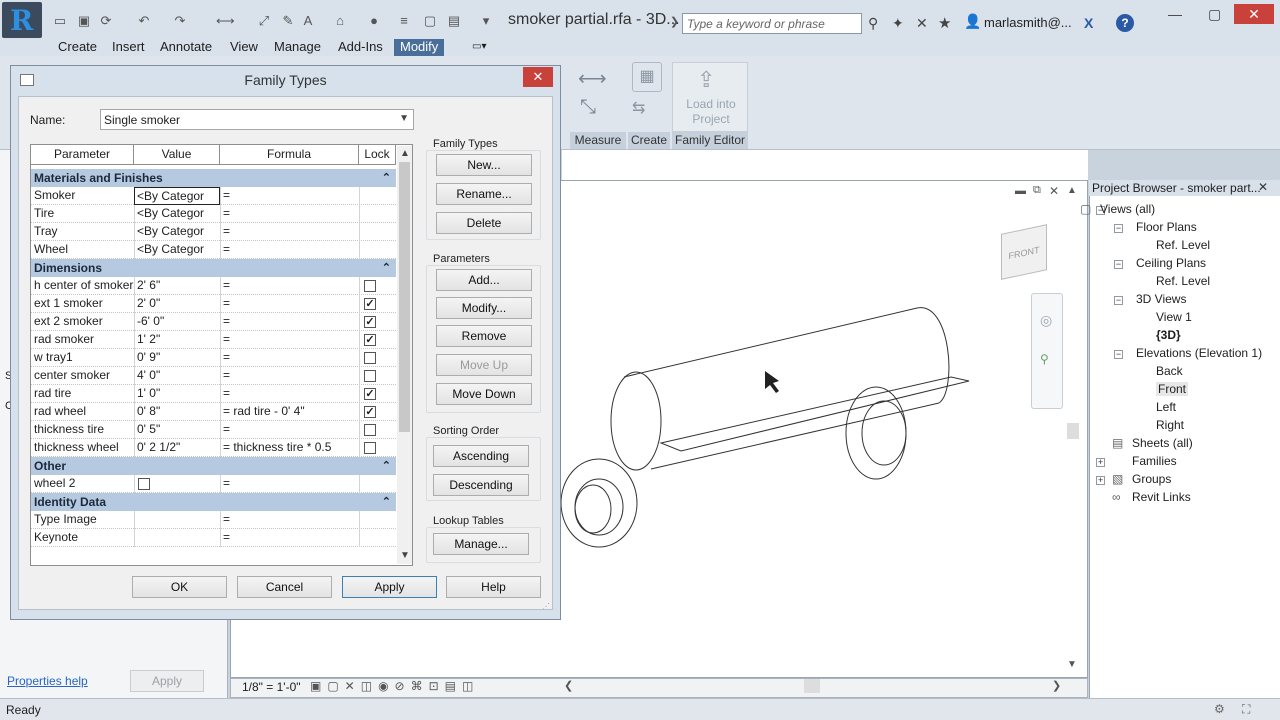 This screenshot has width=1280, height=720. Describe the element at coordinates (1073, 431) in the screenshot. I see `view-scrollbar-thumb` at that location.